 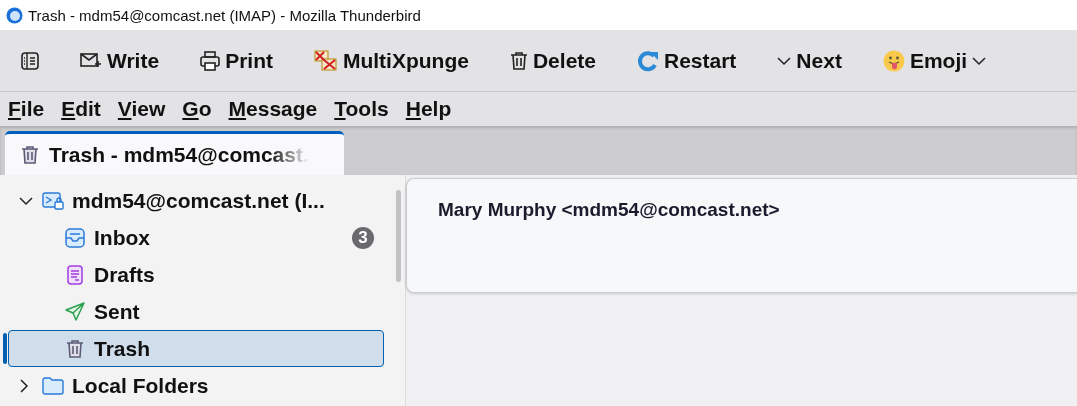 I want to click on unread-count-badge: 3, so click(x=363, y=237).